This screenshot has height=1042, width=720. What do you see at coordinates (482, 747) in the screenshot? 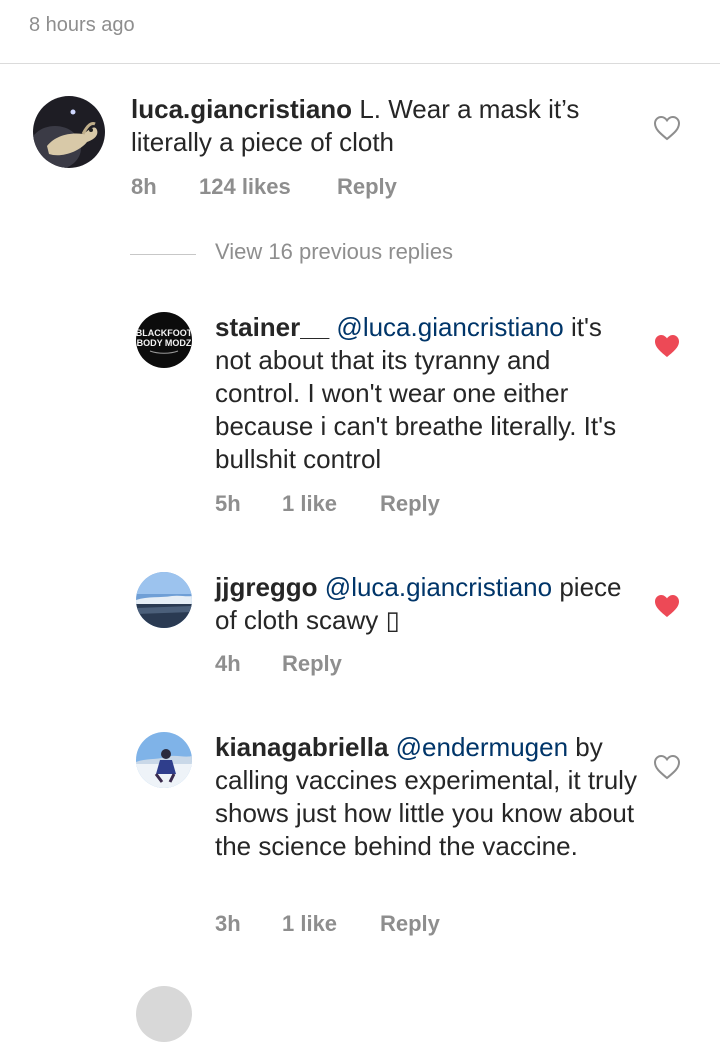
I see `comment-mention: @endermugen` at bounding box center [482, 747].